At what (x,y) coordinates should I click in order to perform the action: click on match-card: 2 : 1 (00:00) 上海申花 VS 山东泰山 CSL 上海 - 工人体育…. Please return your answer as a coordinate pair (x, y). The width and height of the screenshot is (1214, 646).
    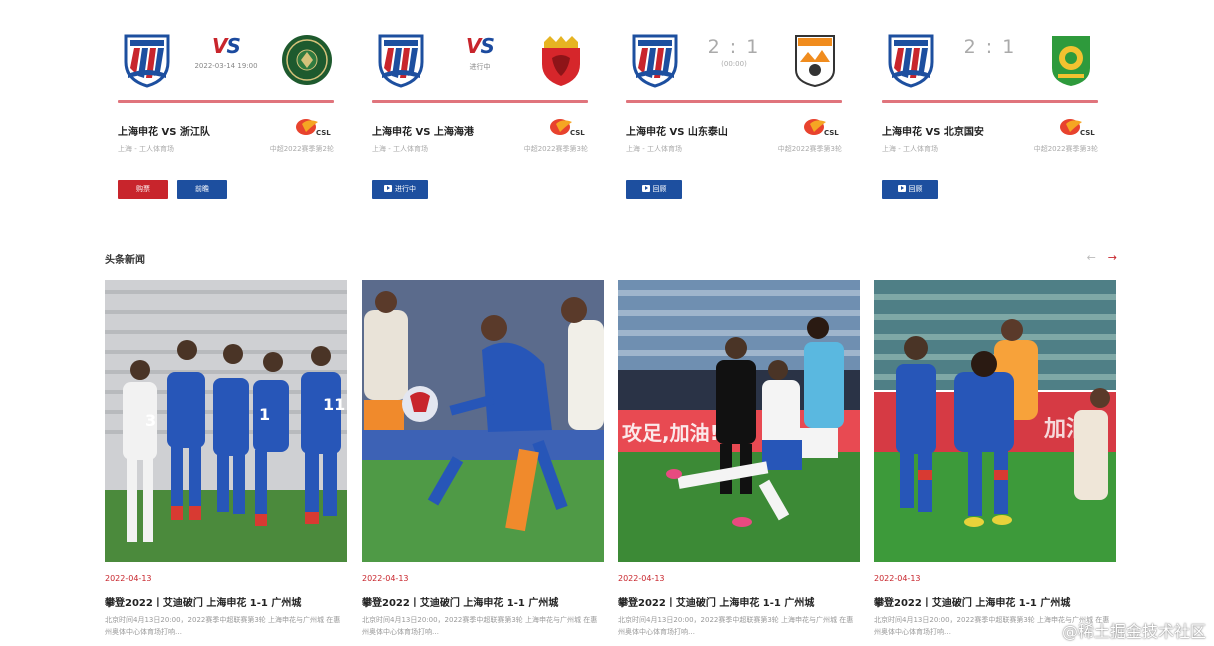
    Looking at the image, I should click on (734, 118).